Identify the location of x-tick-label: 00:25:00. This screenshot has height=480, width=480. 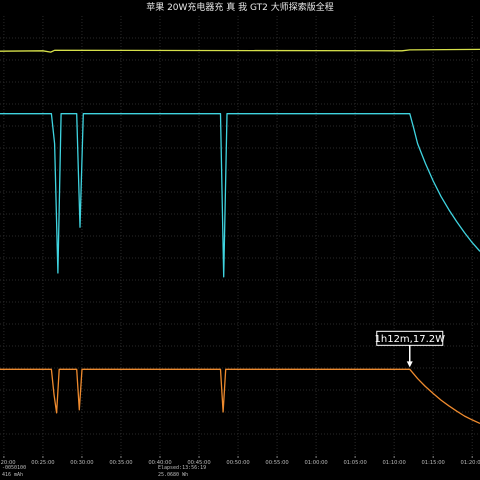
(42, 463).